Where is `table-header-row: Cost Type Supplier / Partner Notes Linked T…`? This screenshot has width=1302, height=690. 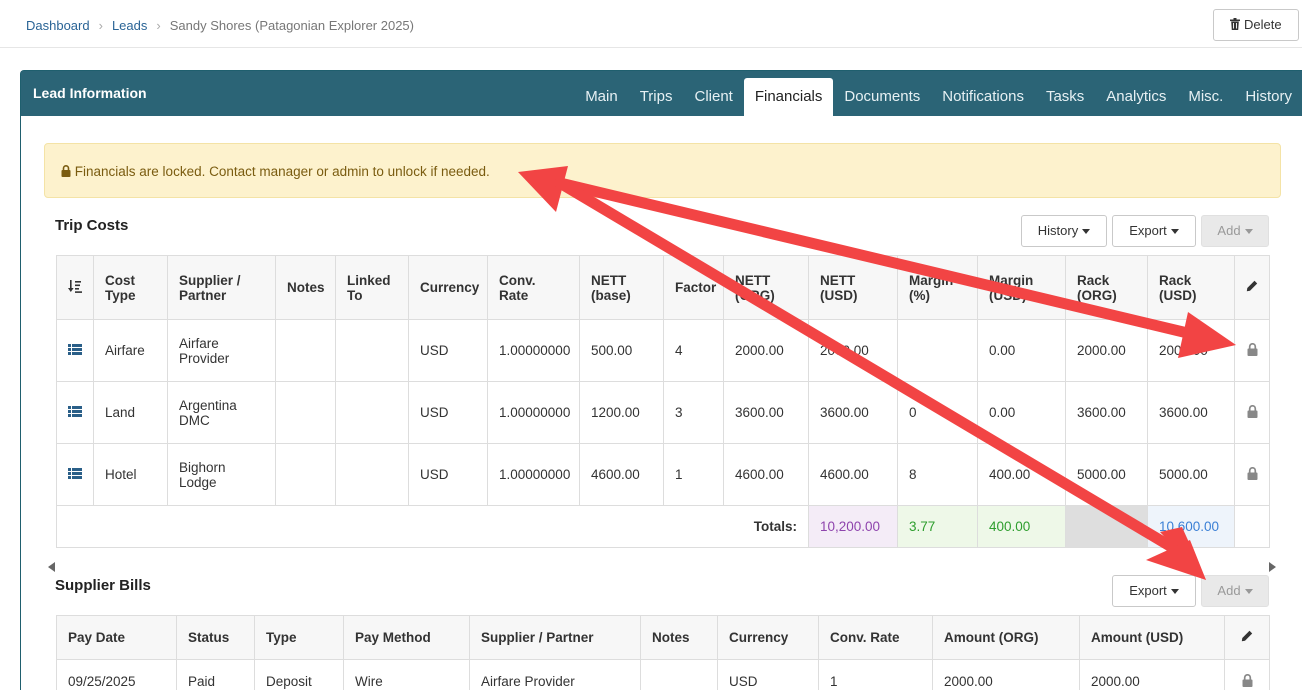 table-header-row: Cost Type Supplier / Partner Notes Linked T… is located at coordinates (663, 287).